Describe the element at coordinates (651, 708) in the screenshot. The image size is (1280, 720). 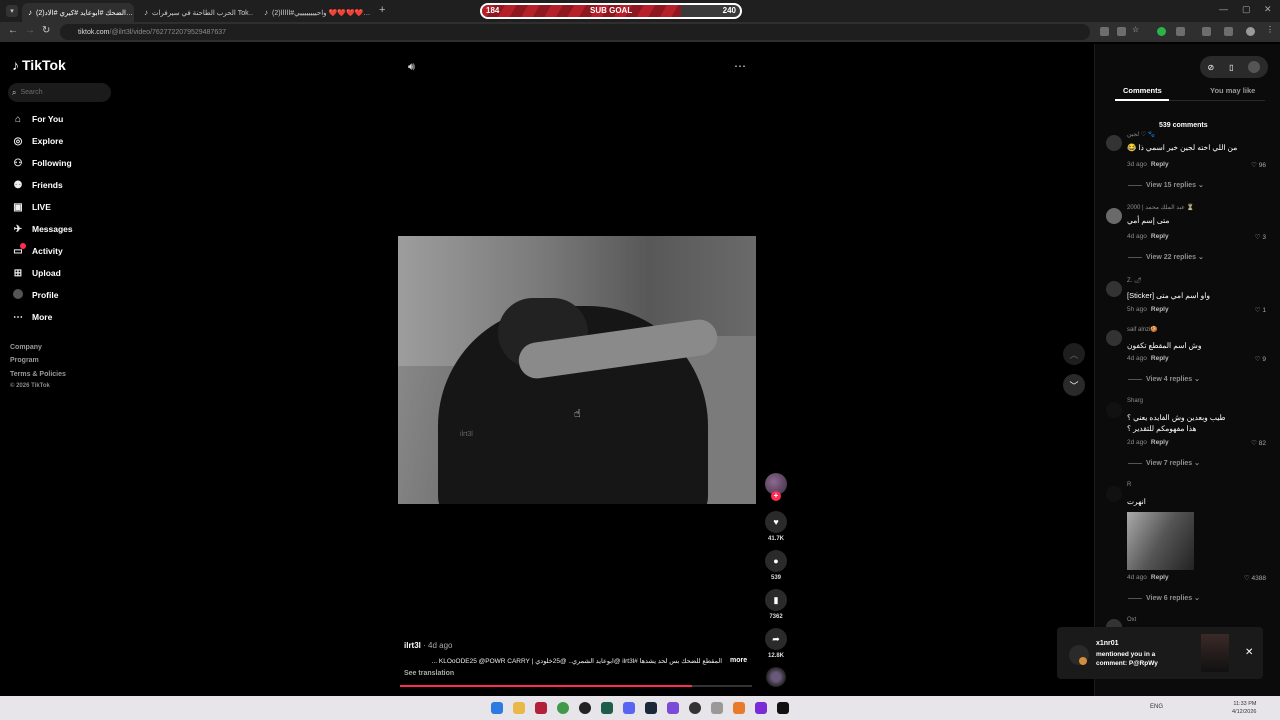
I see `steam-icon` at that location.